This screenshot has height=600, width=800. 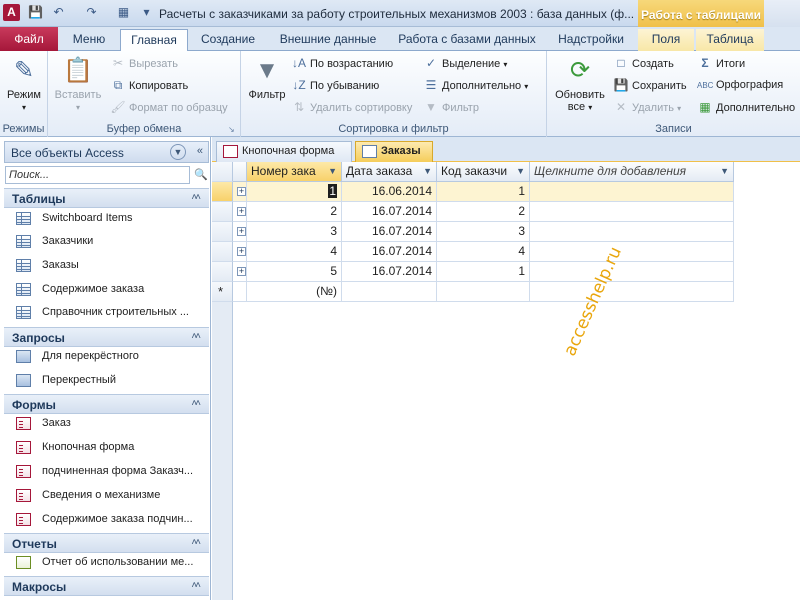 I want to click on cell-order-number: 5, so click(x=294, y=272).